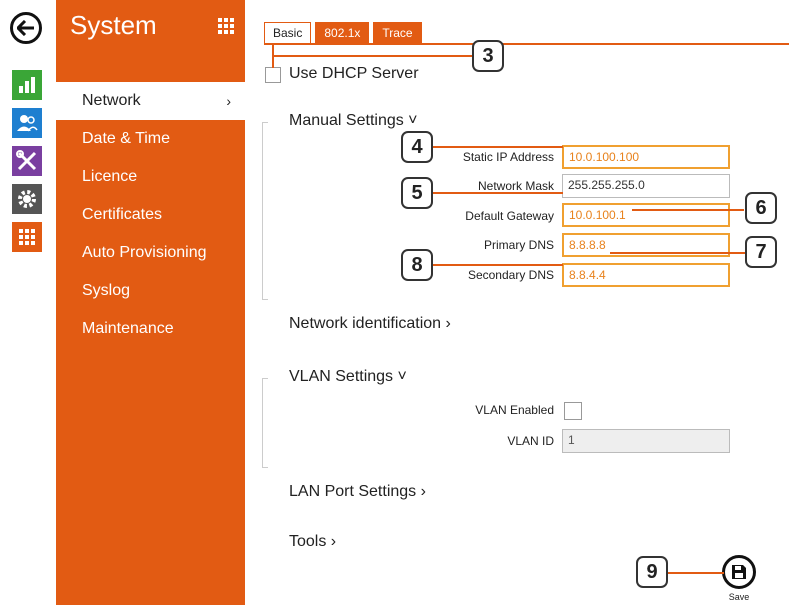 This screenshot has height=605, width=789. I want to click on back-arrow-icon, so click(26, 28).